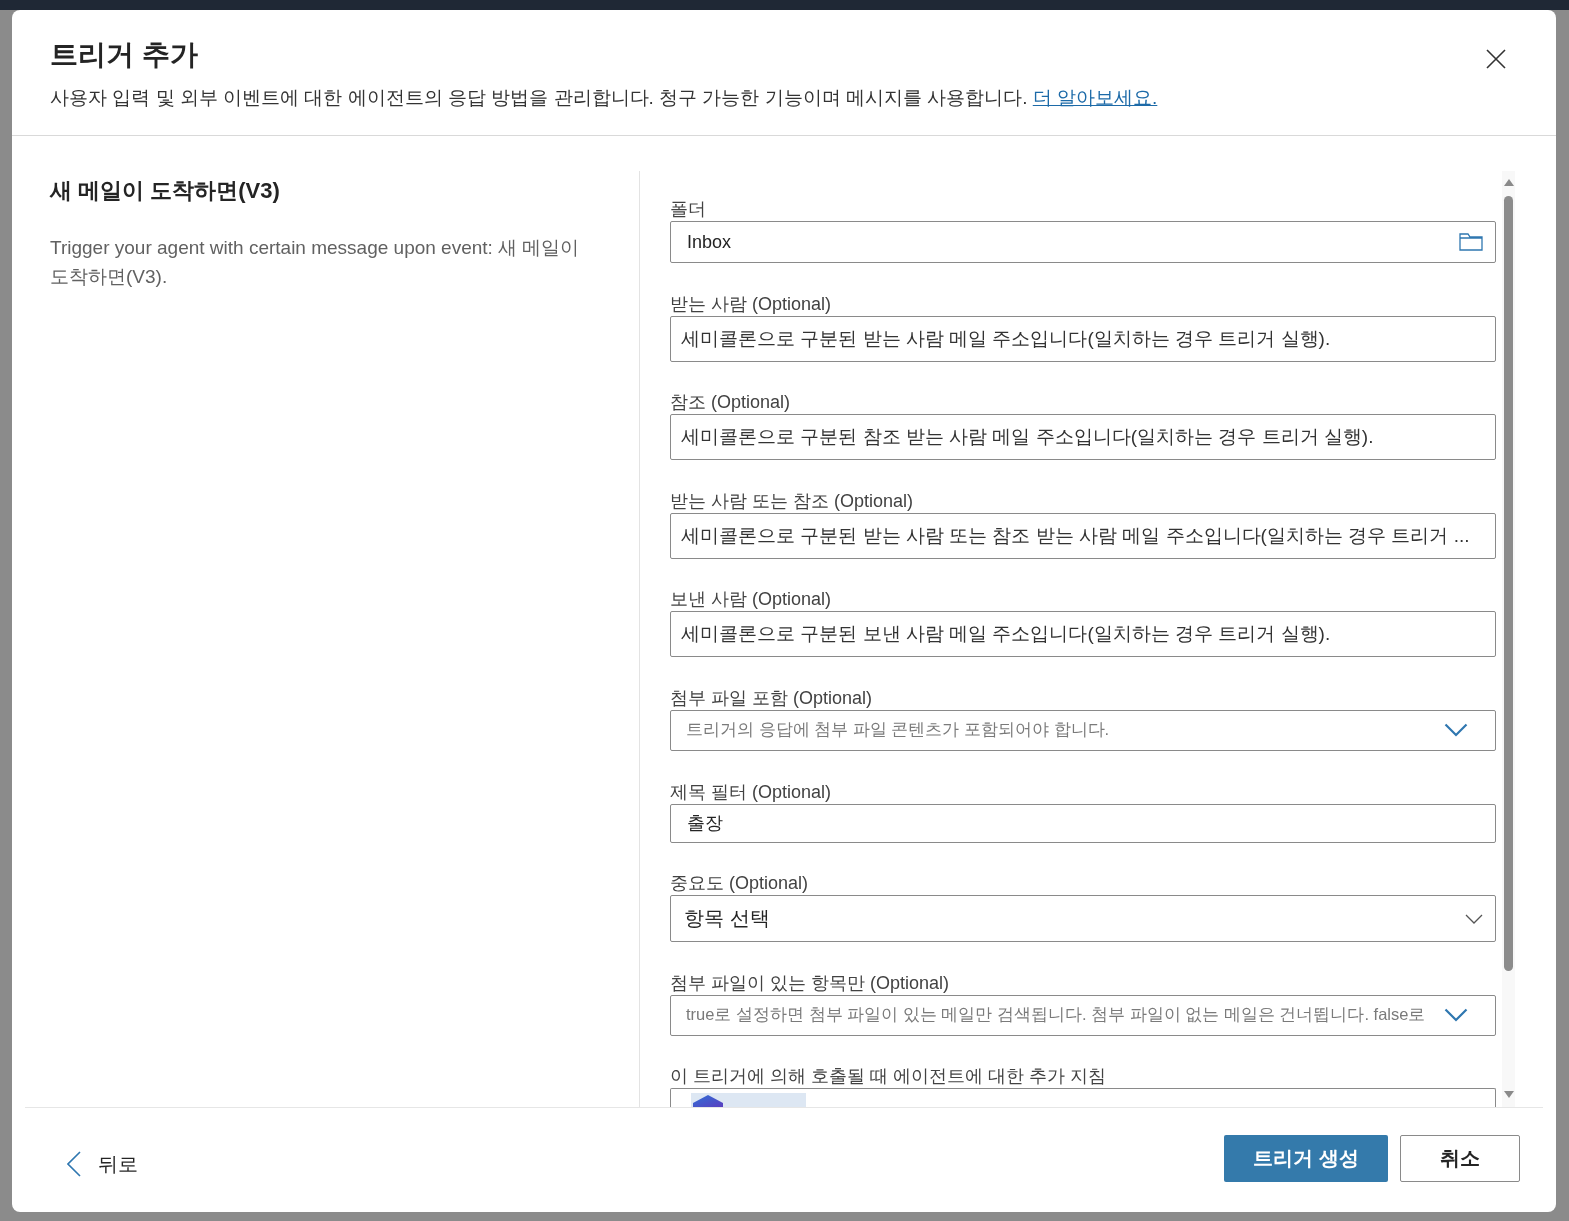 The image size is (1569, 1221). What do you see at coordinates (1083, 634) in the screenshot?
I see `text-field: 세미콜론으로 구분된 보낸 사람 메일 주소입니다(일치하는 경우 트리거 실행).` at bounding box center [1083, 634].